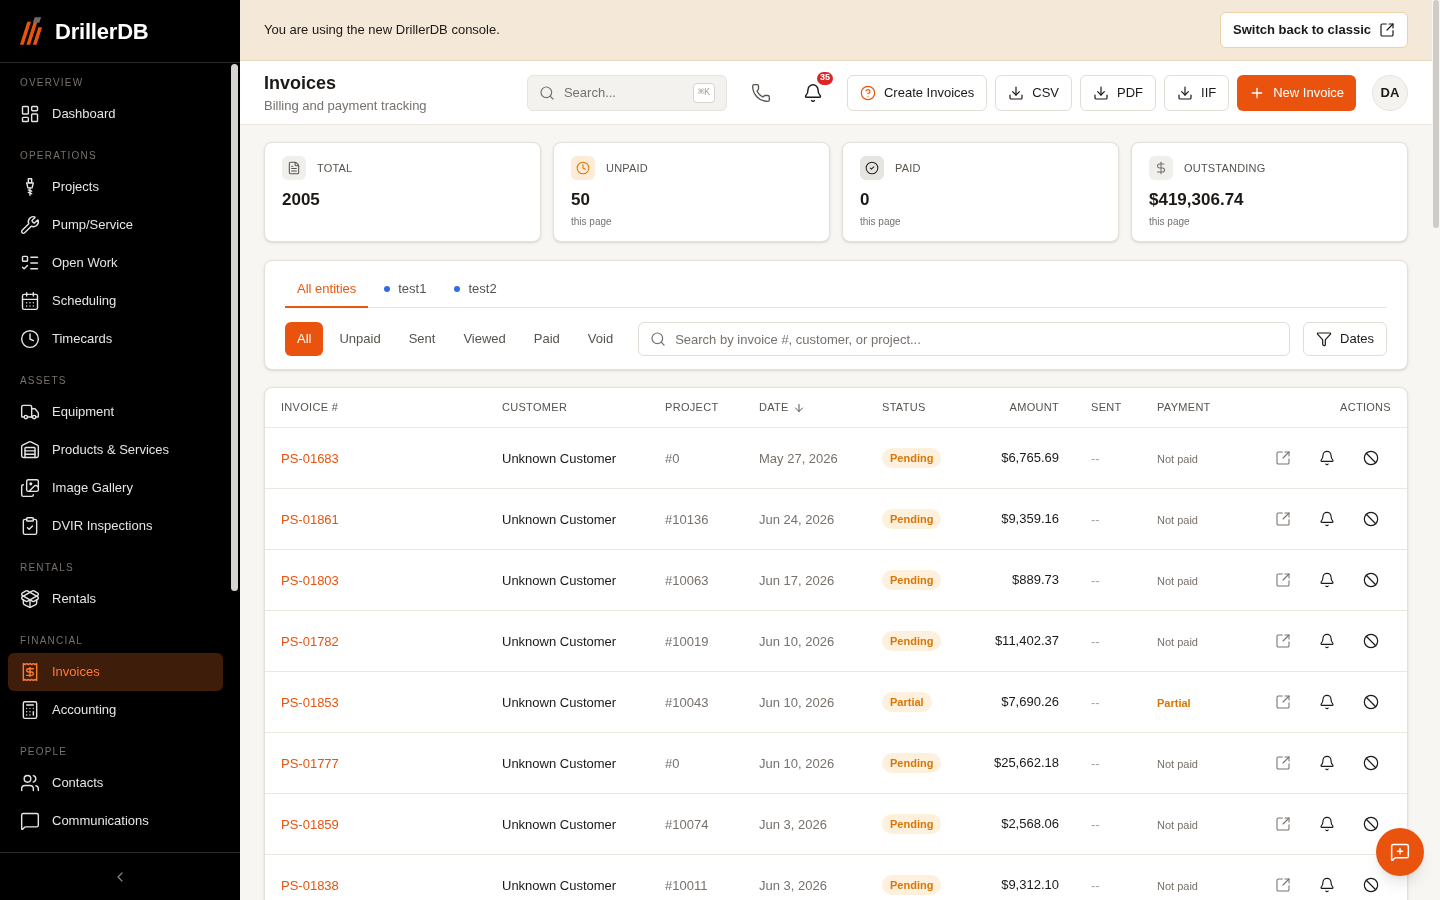 Image resolution: width=1440 pixels, height=900 pixels. Describe the element at coordinates (1324, 339) in the screenshot. I see `funnel-icon` at that location.